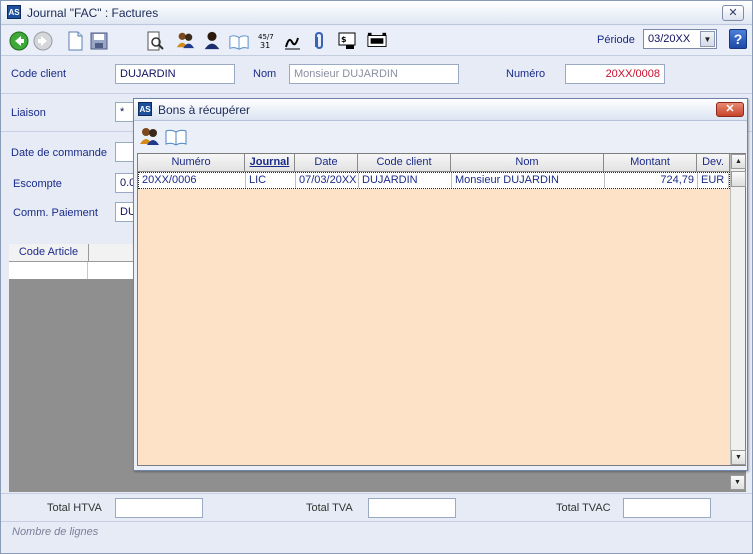 The height and width of the screenshot is (554, 753). I want to click on total-tvac-field, so click(667, 508).